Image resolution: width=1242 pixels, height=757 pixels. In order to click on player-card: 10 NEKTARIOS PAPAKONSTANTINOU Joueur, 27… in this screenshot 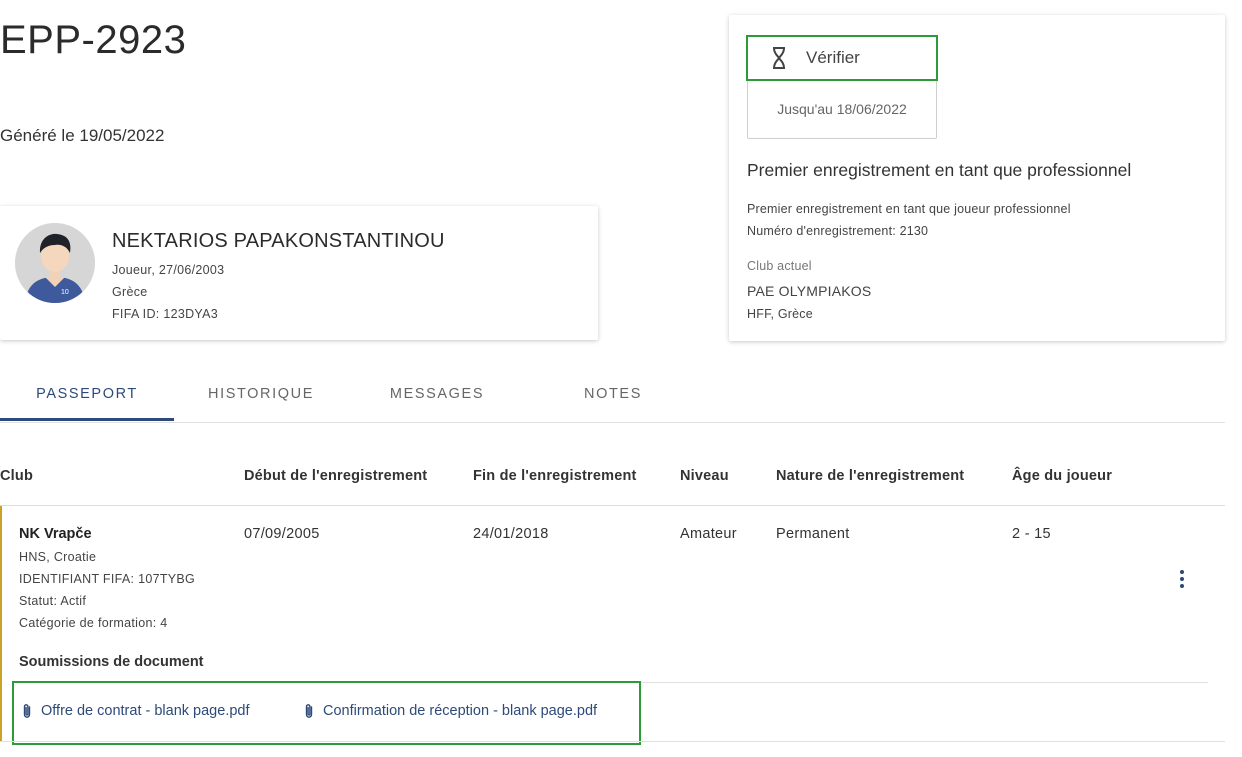, I will do `click(299, 273)`.